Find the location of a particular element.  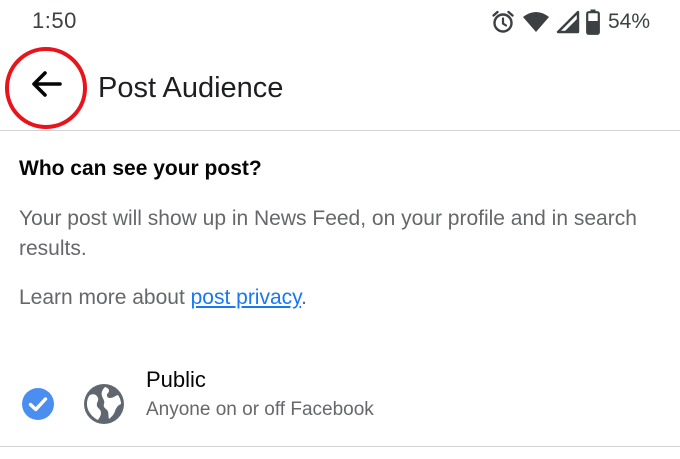

wifi-icon is located at coordinates (536, 22).